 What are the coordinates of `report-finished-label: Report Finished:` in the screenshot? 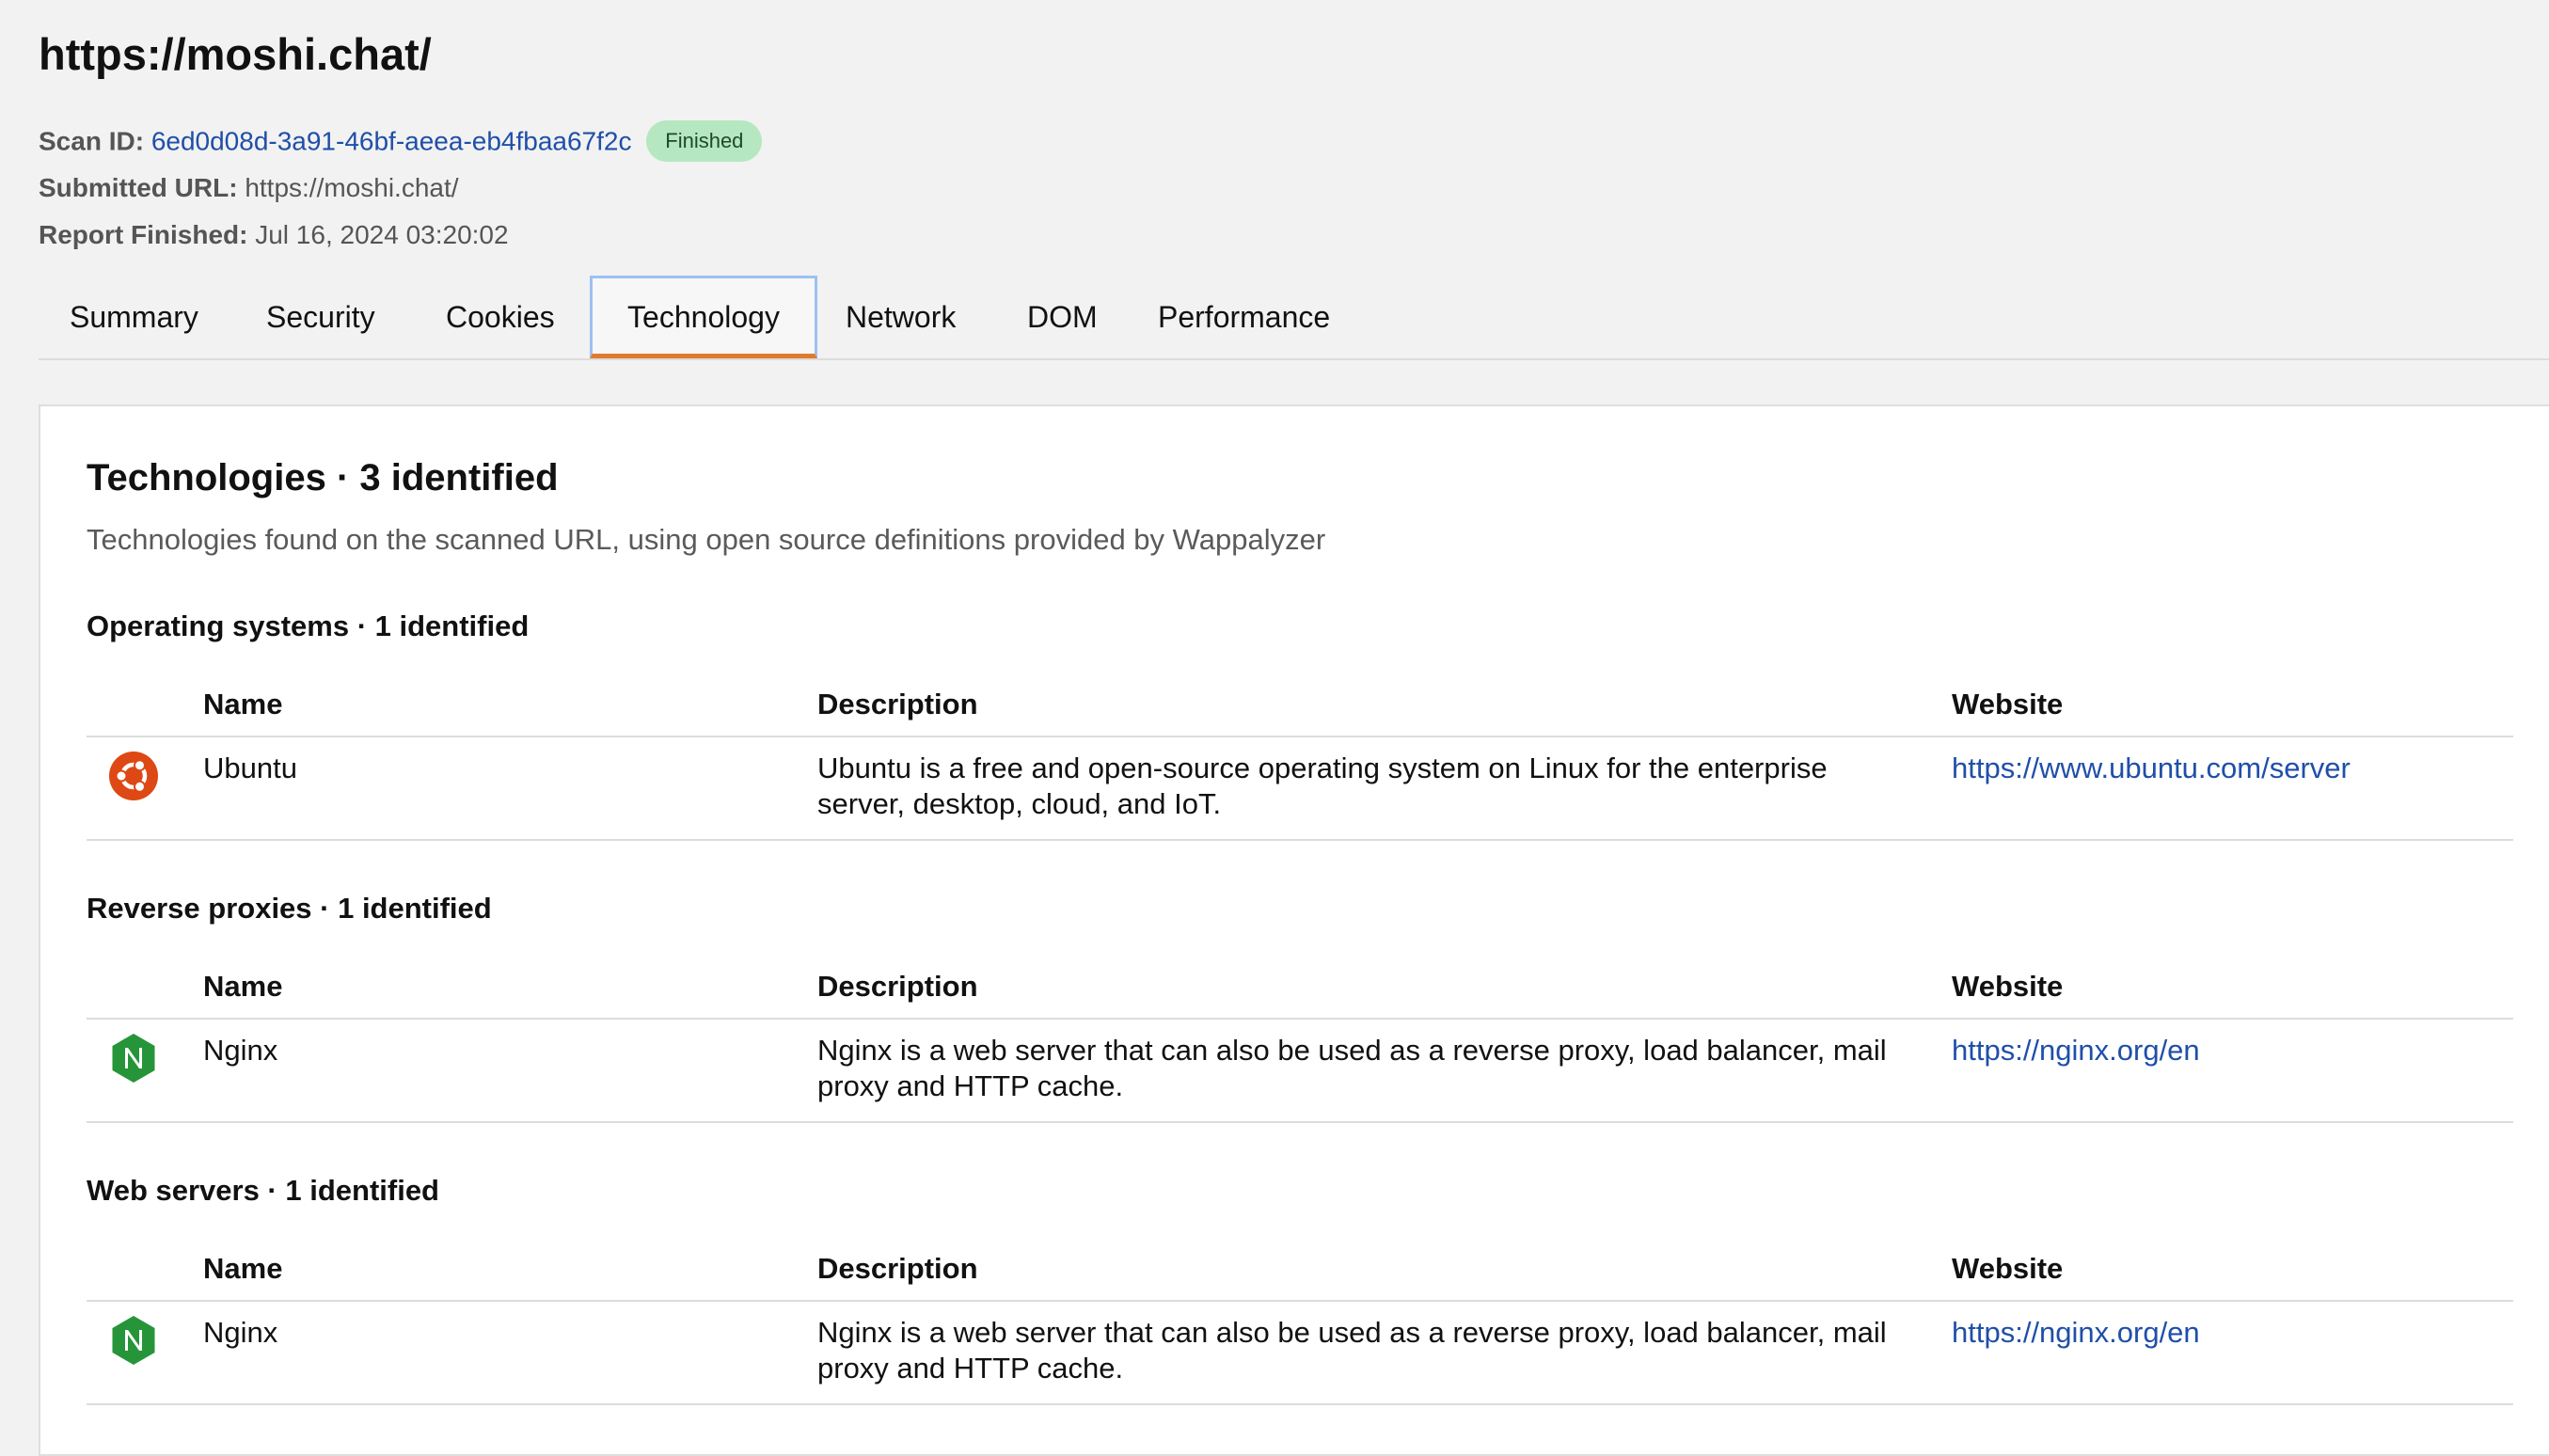 It's located at (143, 234).